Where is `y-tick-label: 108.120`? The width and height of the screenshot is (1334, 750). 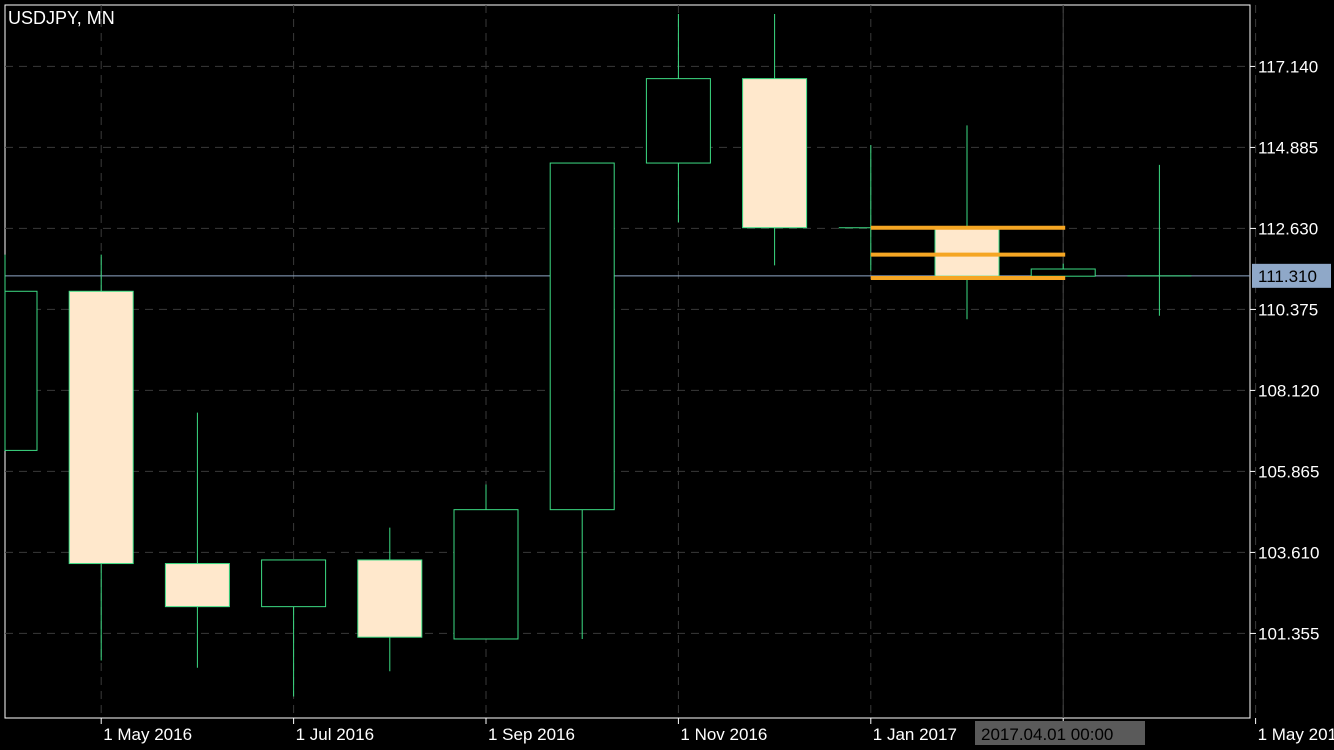 y-tick-label: 108.120 is located at coordinates (1288, 390).